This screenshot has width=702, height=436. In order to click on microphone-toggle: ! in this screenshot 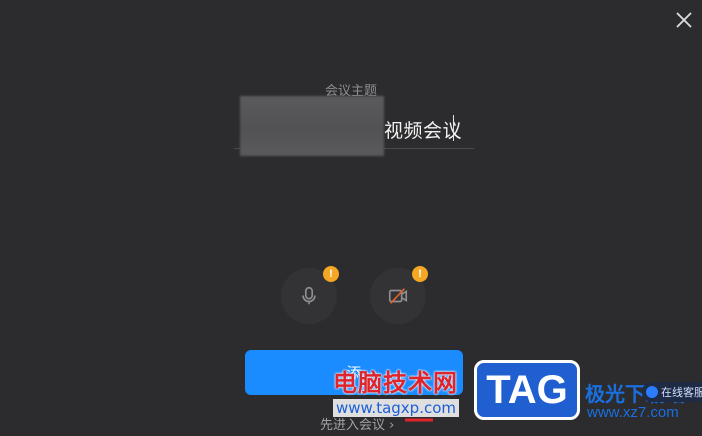, I will do `click(310, 295)`.